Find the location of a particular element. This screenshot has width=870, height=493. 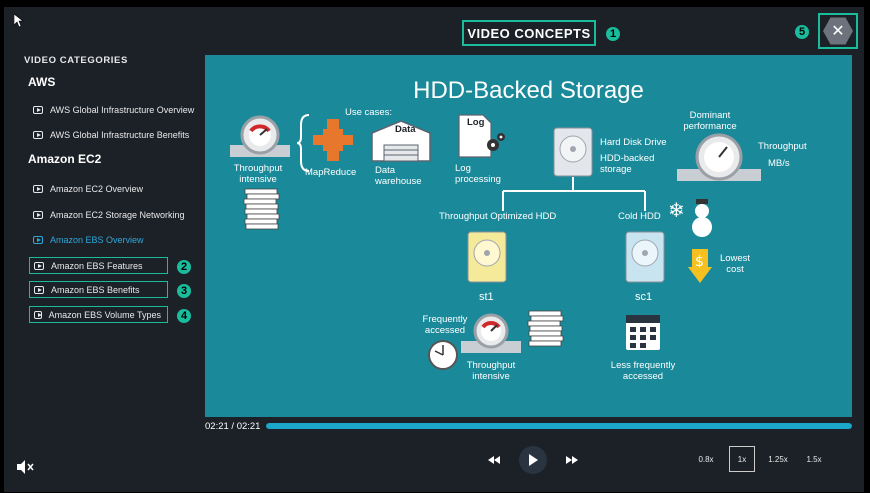

group-title-ec2: Amazon EC2 is located at coordinates (65, 159).